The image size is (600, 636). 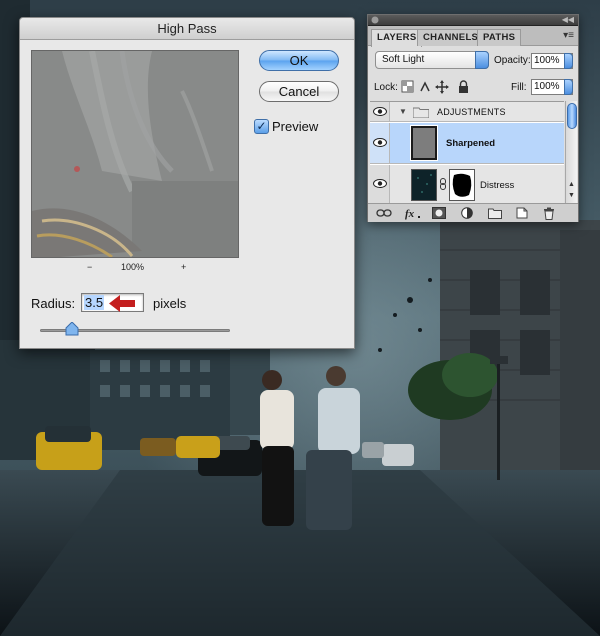 What do you see at coordinates (384, 213) in the screenshot?
I see `link-layers-icon` at bounding box center [384, 213].